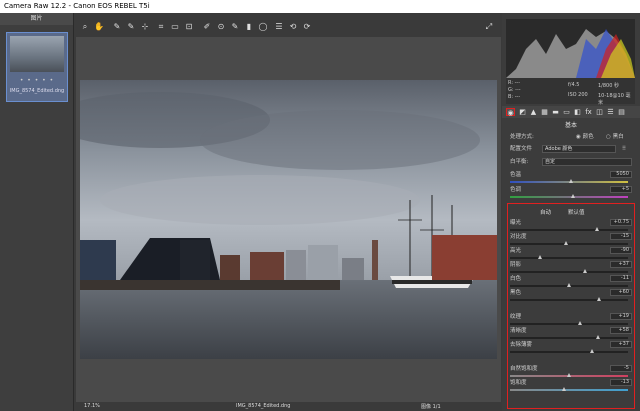 This screenshot has height=411, width=640. What do you see at coordinates (571, 251) in the screenshot?
I see `slider-row: 高光 -90` at bounding box center [571, 251].